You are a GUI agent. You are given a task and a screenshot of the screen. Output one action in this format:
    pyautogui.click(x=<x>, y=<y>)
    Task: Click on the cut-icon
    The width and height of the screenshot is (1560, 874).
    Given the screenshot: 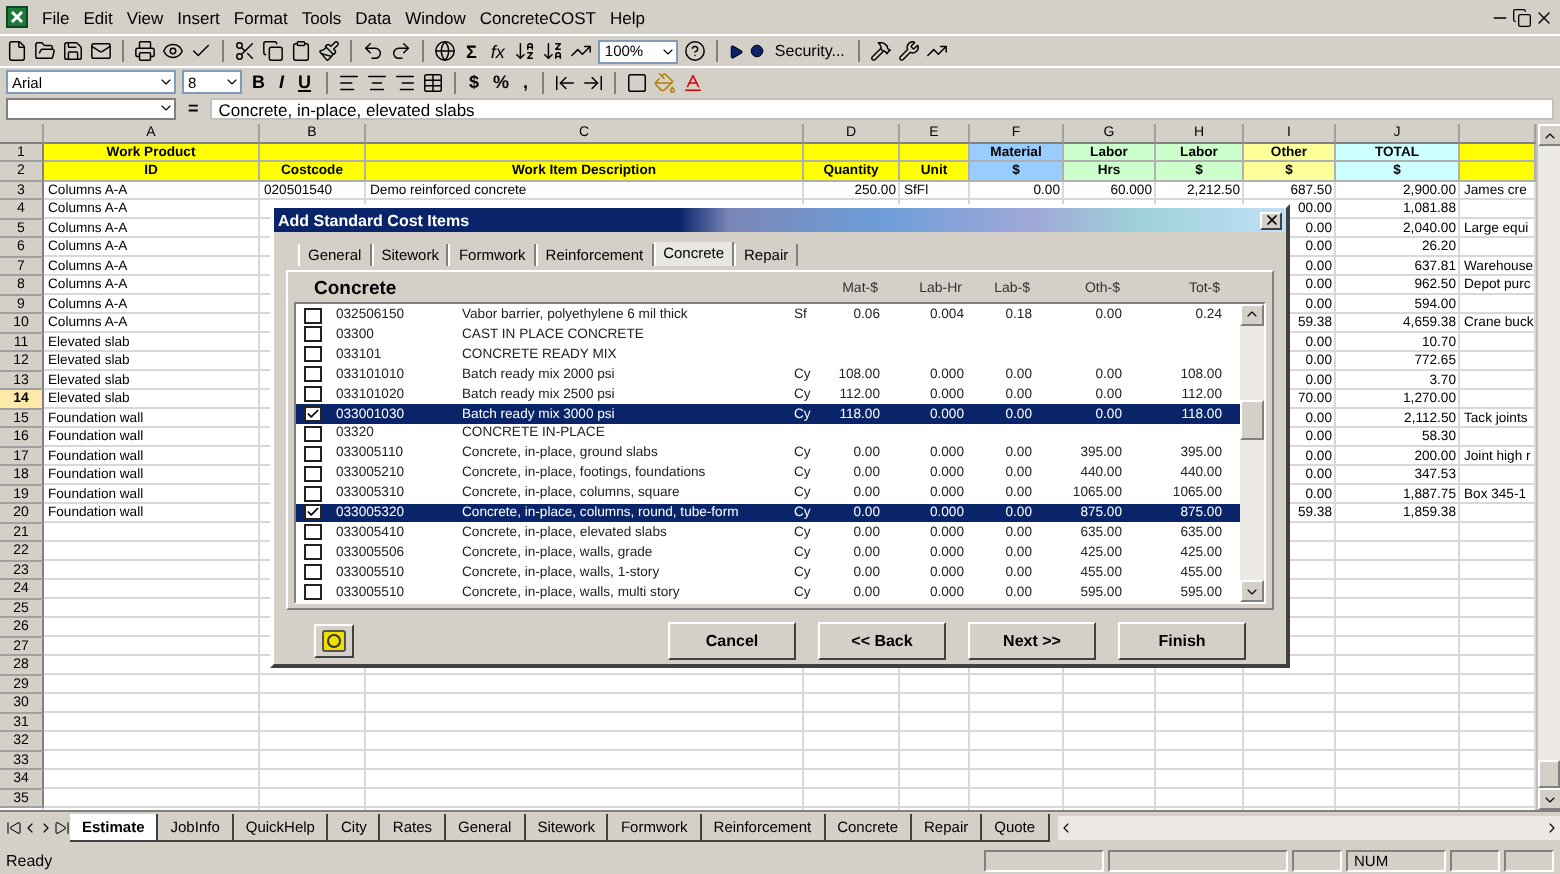 What is the action you would take?
    pyautogui.click(x=245, y=51)
    